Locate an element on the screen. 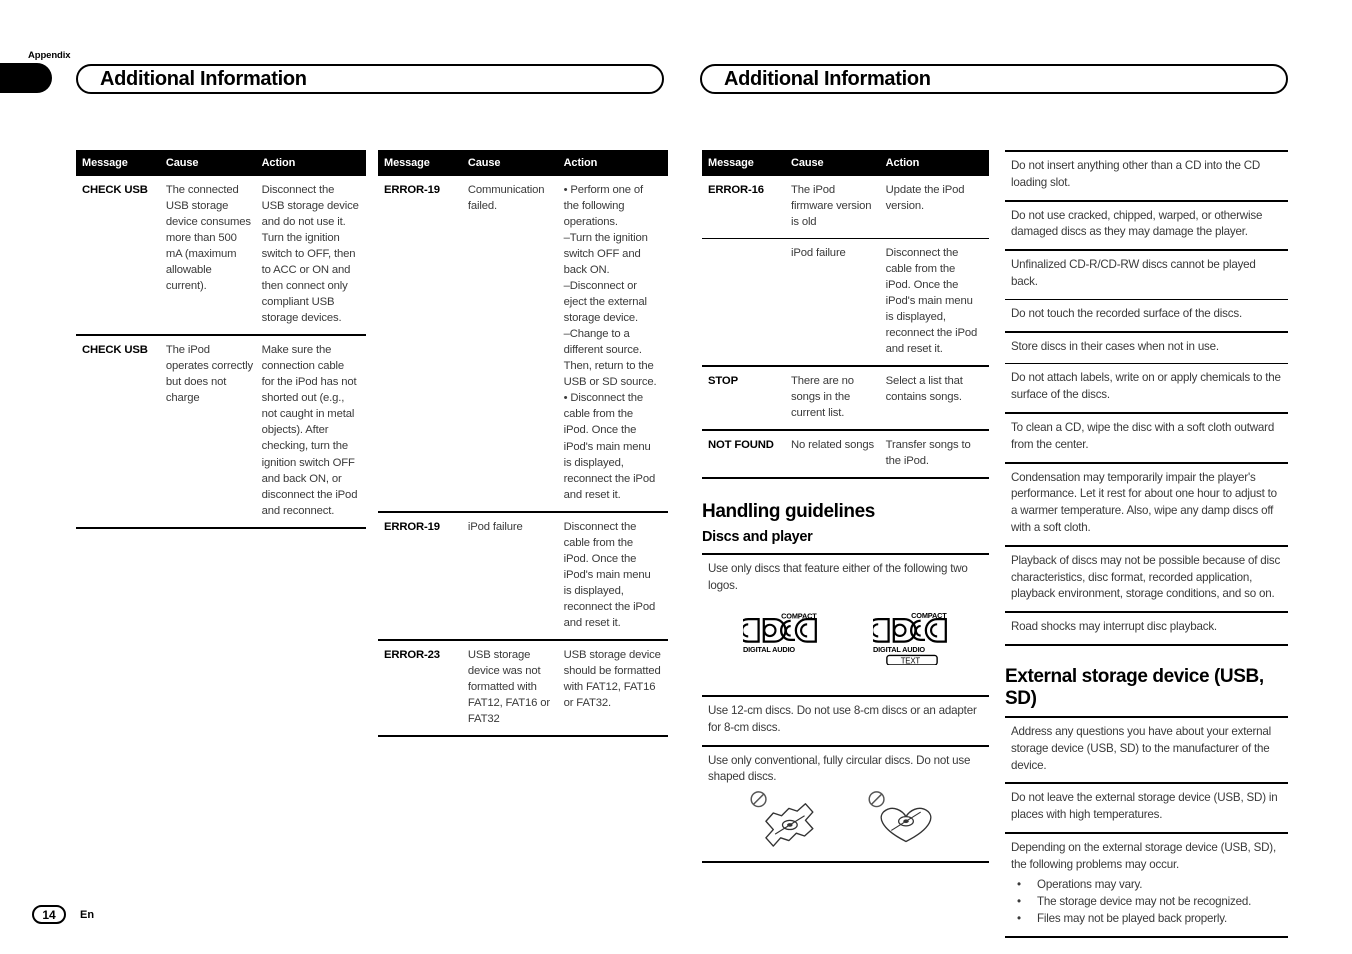 The height and width of the screenshot is (954, 1352). cell-action: Select a list that contains songs. is located at coordinates (937, 399).